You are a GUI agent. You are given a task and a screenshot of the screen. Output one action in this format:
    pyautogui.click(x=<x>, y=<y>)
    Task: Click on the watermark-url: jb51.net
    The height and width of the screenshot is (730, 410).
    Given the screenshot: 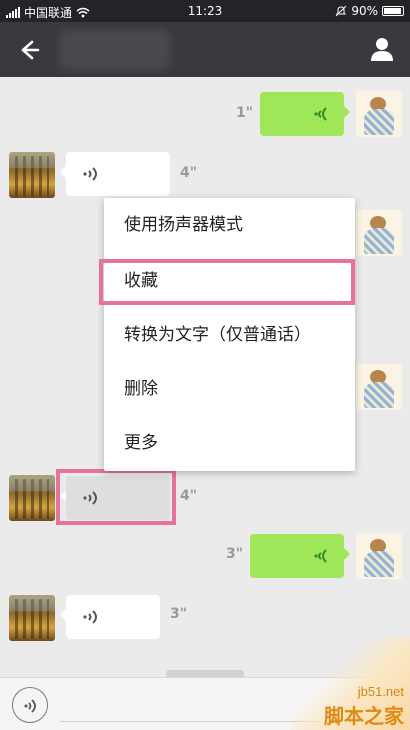 What is the action you would take?
    pyautogui.click(x=380, y=691)
    